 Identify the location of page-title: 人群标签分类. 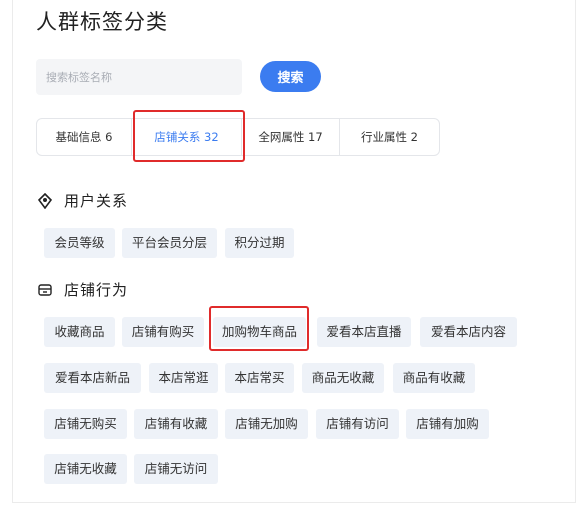
(102, 22).